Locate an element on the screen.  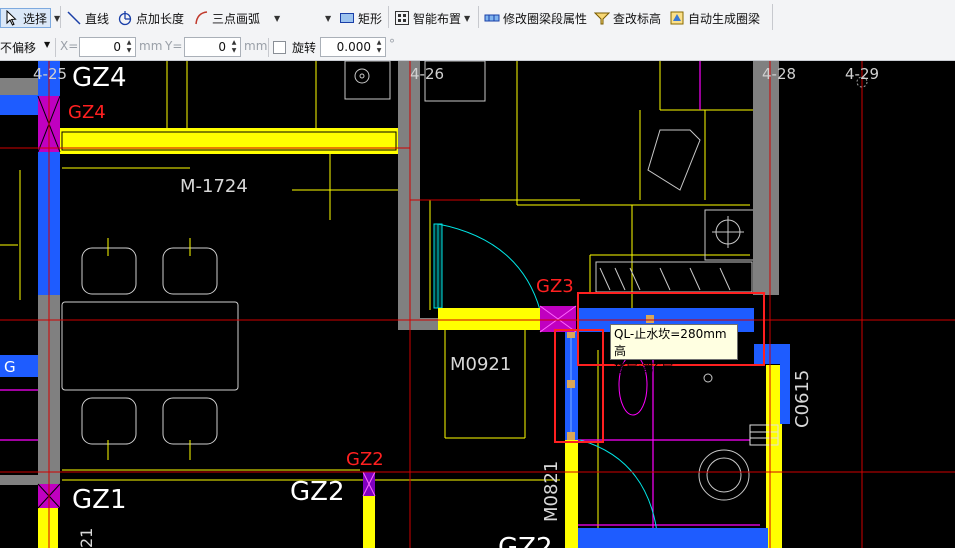
x-offset-input: 0 ▲ ▼ is located at coordinates (107, 47).